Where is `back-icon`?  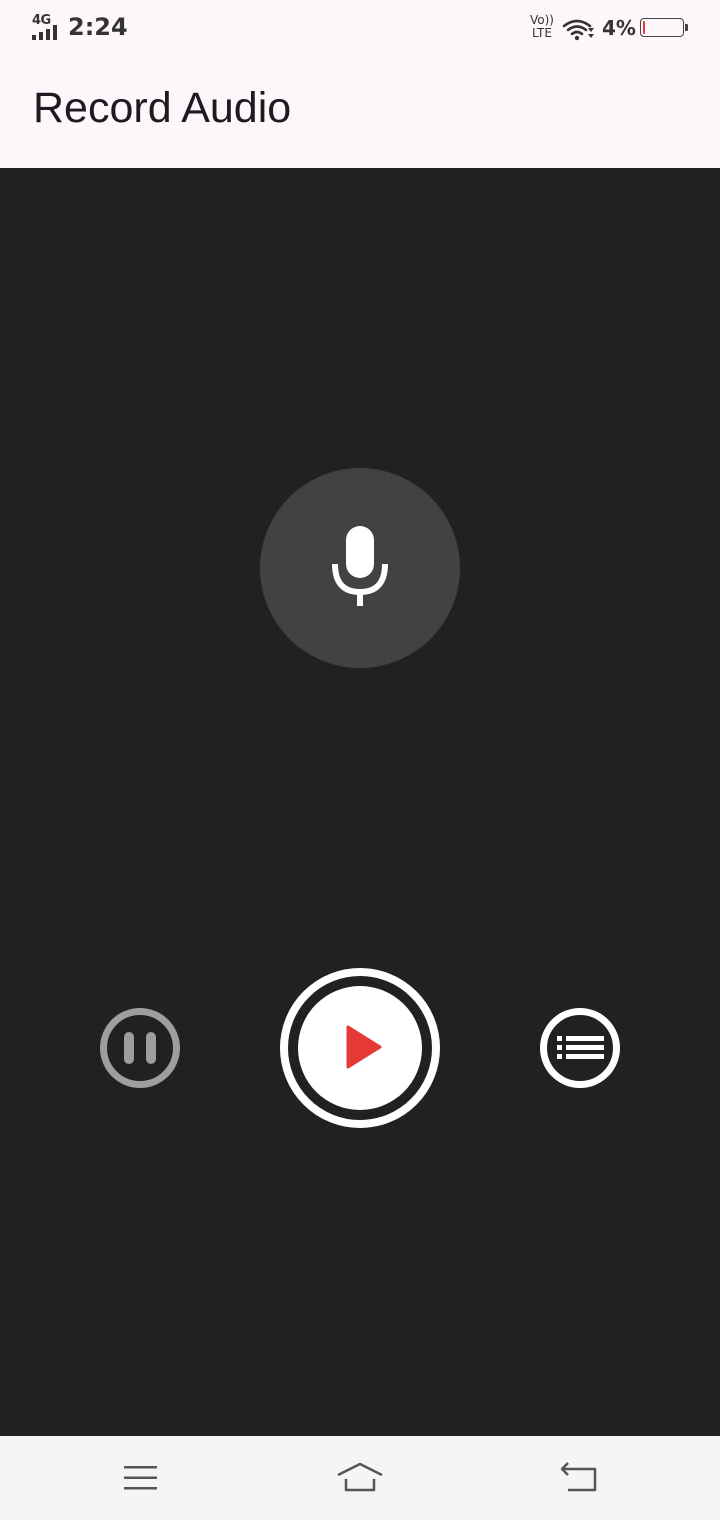
back-icon is located at coordinates (578, 1477).